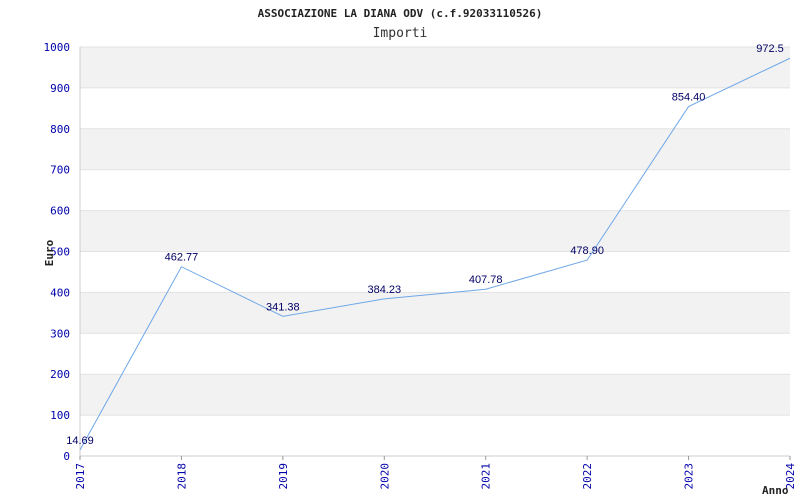 The height and width of the screenshot is (500, 800). I want to click on y-tick-label: 700, so click(60, 170).